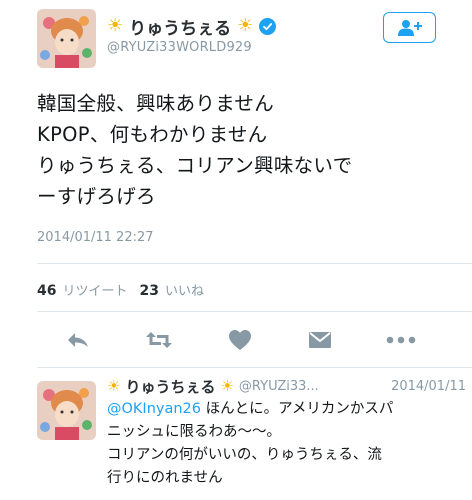 This screenshot has height=500, width=472. What do you see at coordinates (195, 165) in the screenshot?
I see `tweet-text-line: りゅうちぇる、コリアン興味ないで` at bounding box center [195, 165].